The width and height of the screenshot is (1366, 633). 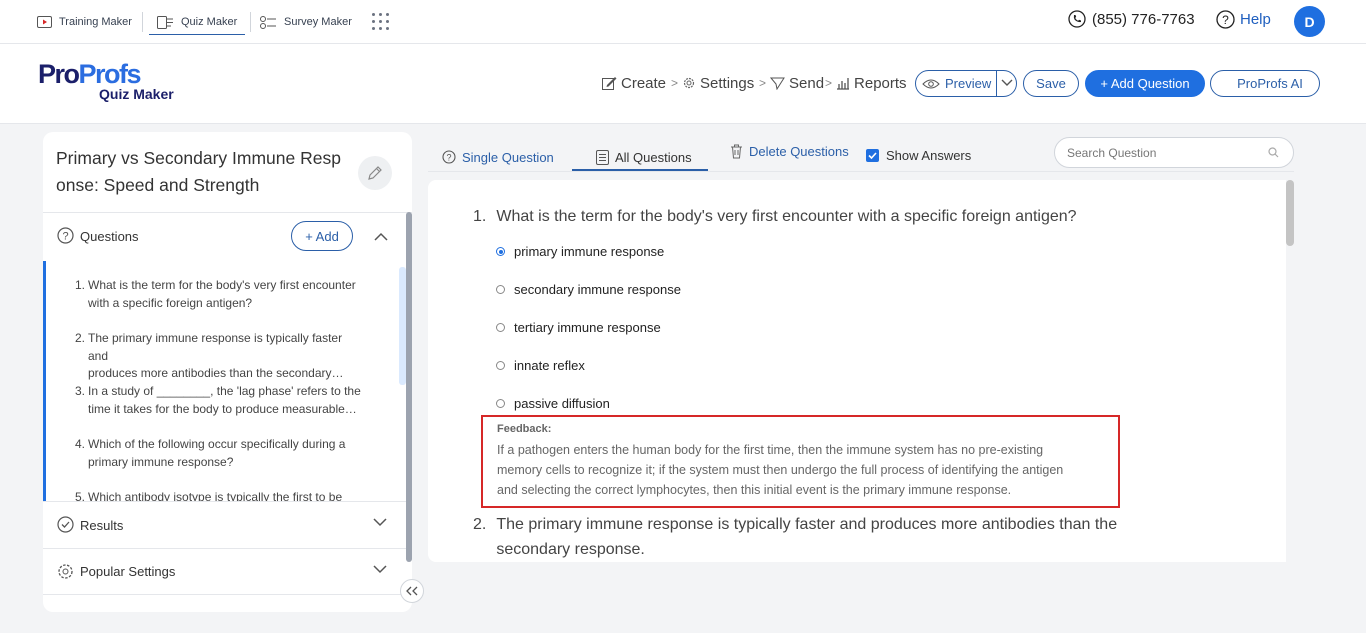 What do you see at coordinates (1051, 83) in the screenshot?
I see `save-button: Save` at bounding box center [1051, 83].